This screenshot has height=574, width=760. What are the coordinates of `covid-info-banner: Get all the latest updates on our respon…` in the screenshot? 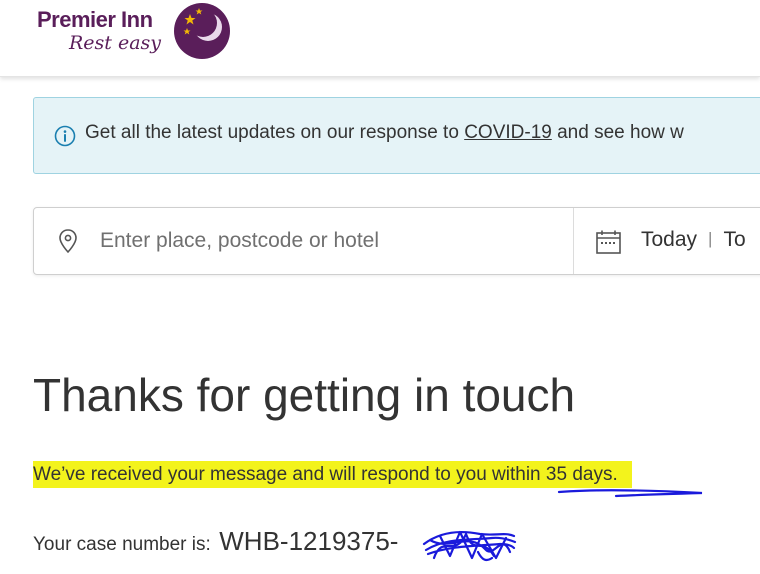 It's located at (396, 135).